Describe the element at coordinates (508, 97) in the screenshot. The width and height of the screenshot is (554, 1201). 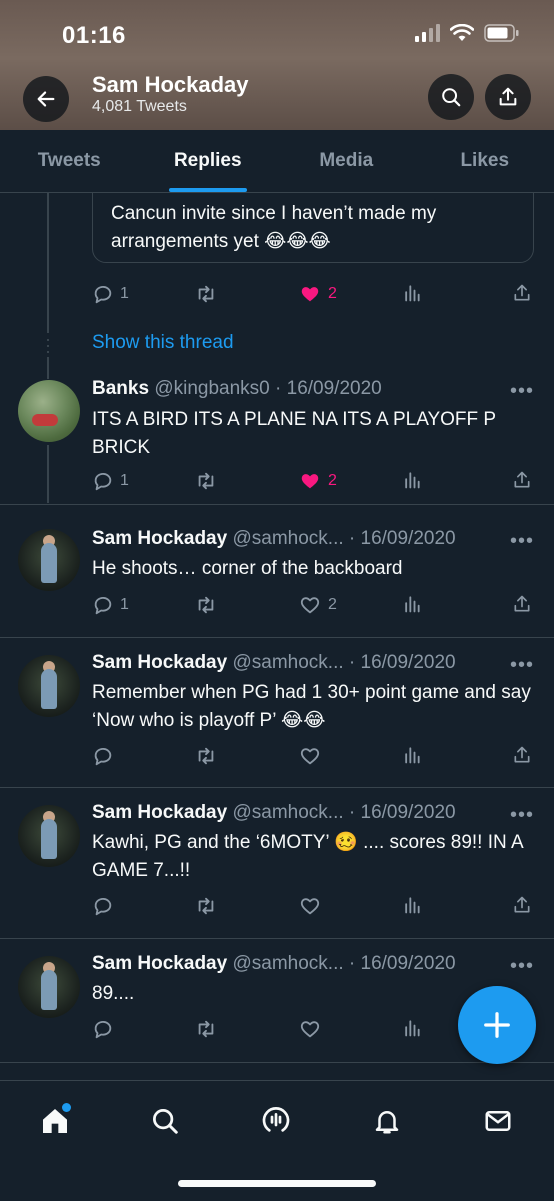
I see `share-profile-button` at that location.